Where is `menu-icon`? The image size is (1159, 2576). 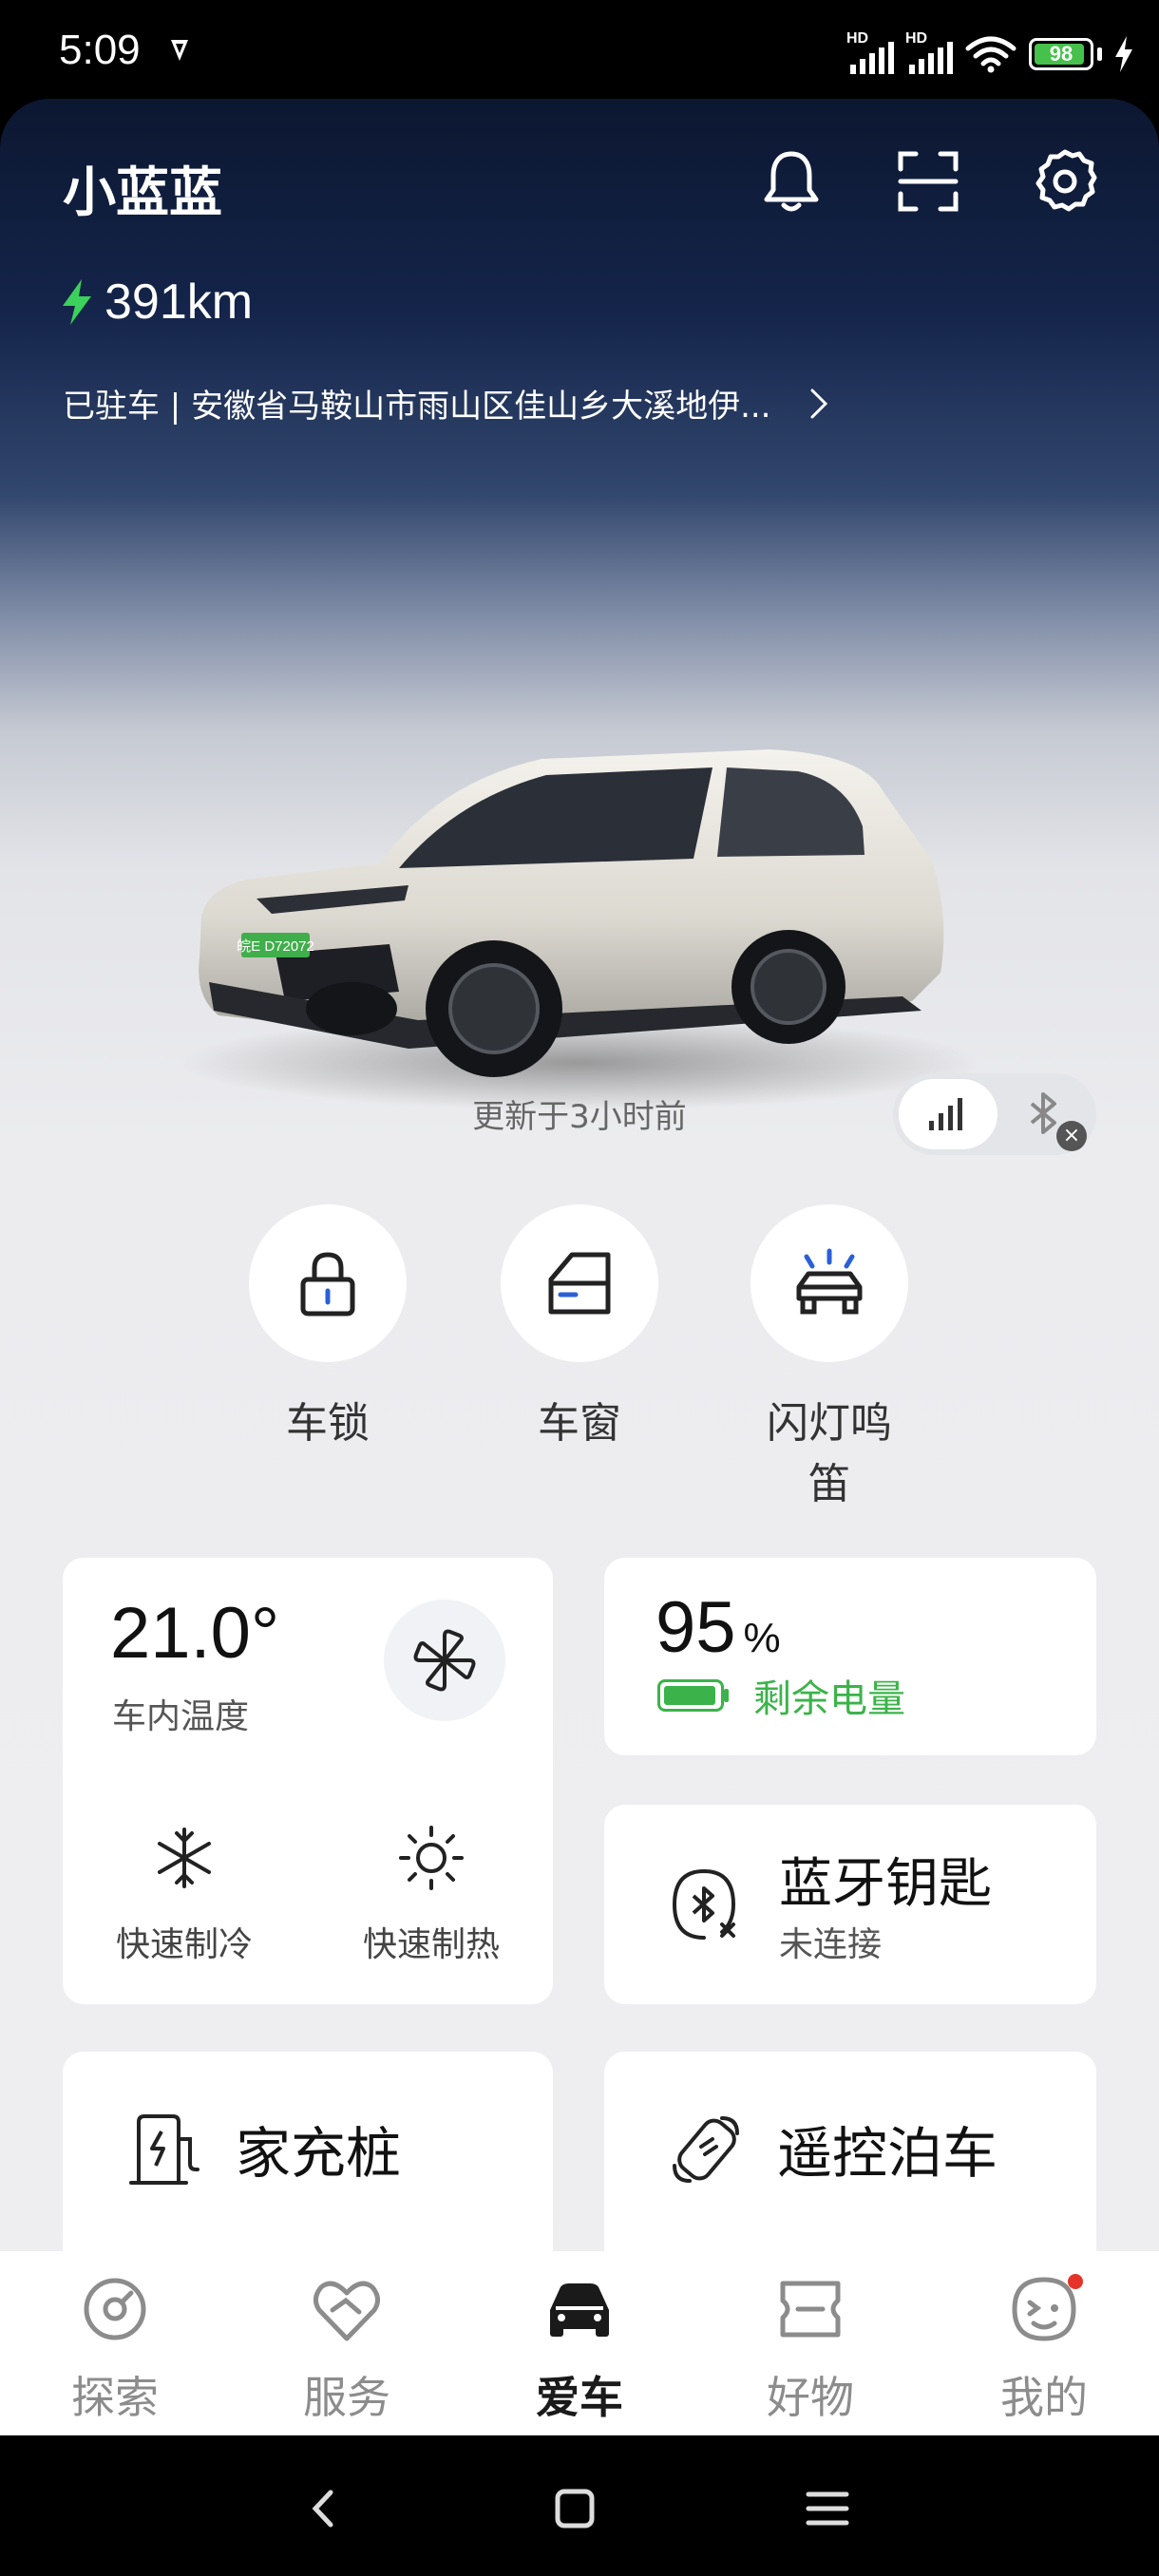 menu-icon is located at coordinates (827, 2508).